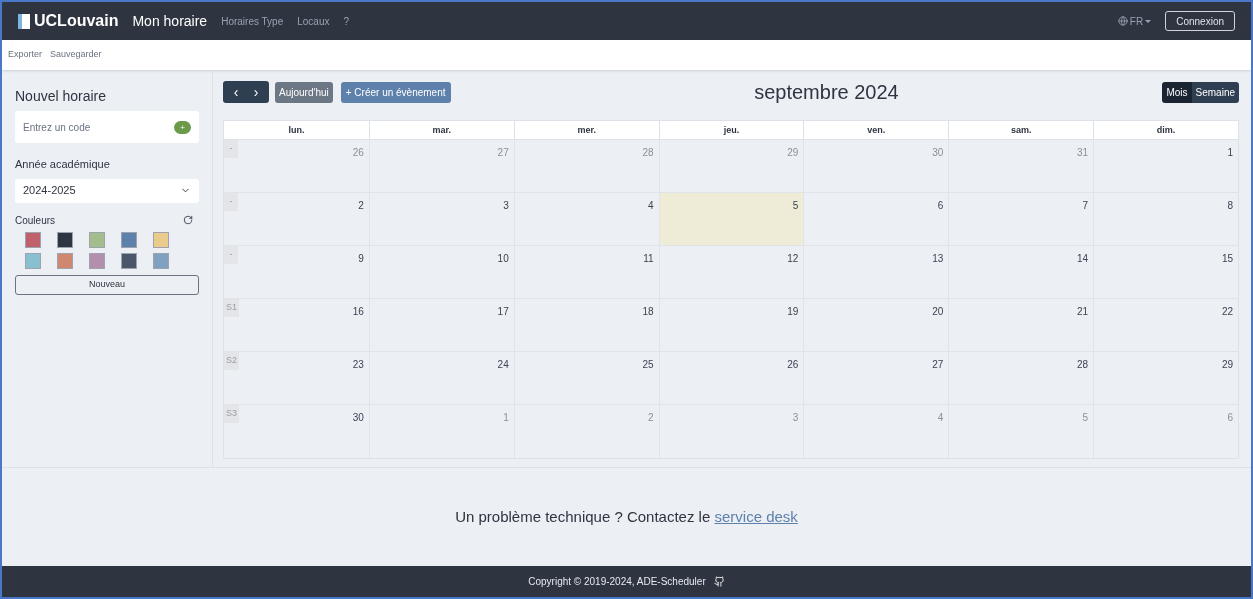 The image size is (1253, 599). What do you see at coordinates (1165, 219) in the screenshot?
I see `day-cell: 8` at bounding box center [1165, 219].